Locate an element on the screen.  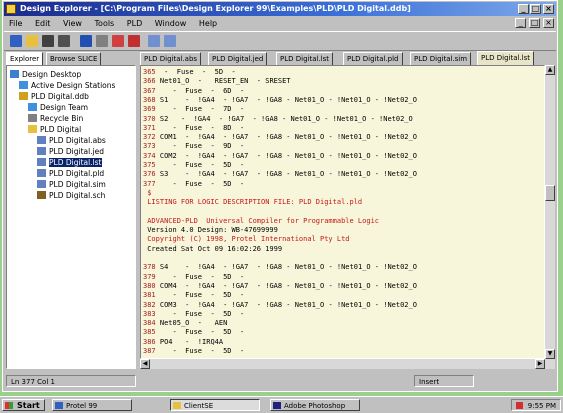
line-number: 365 is located at coordinates (149, 72).